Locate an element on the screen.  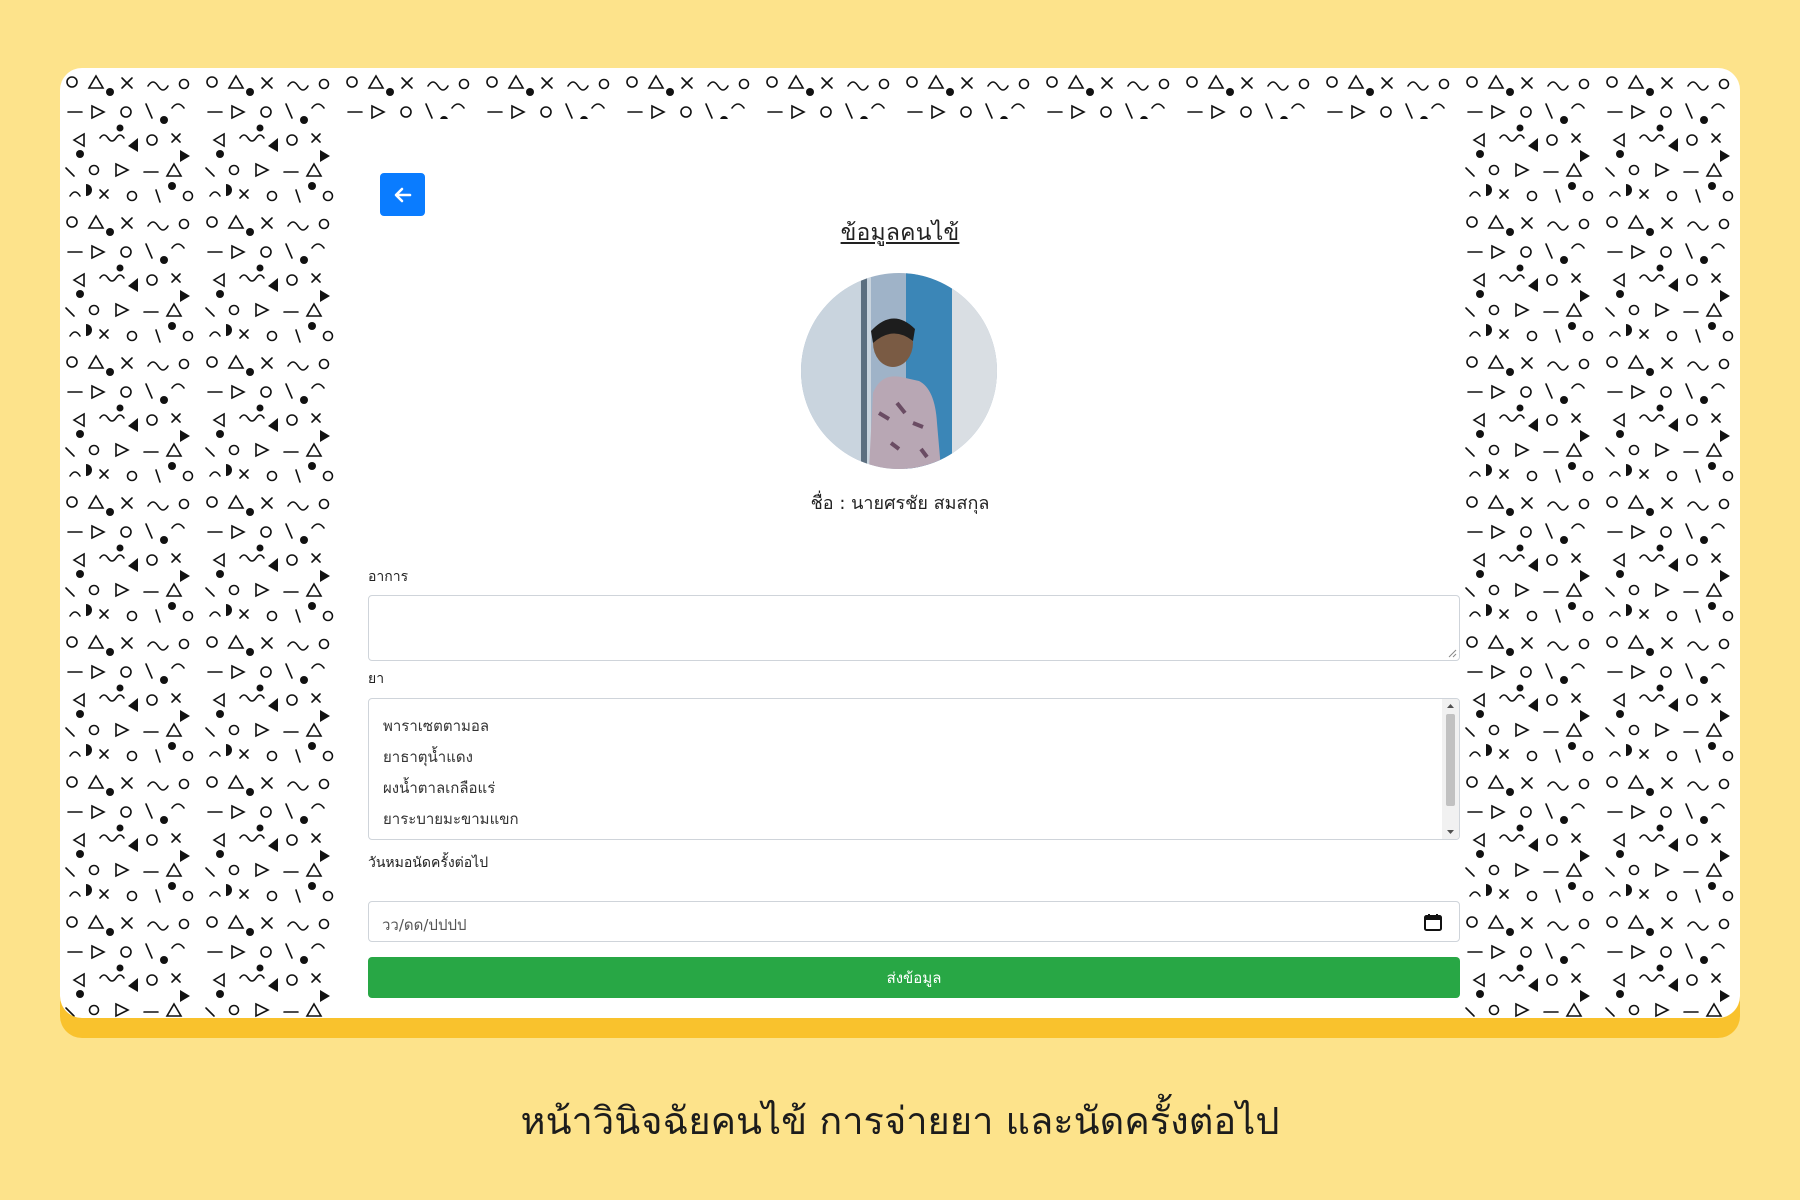
symptoms-textarea is located at coordinates (914, 628).